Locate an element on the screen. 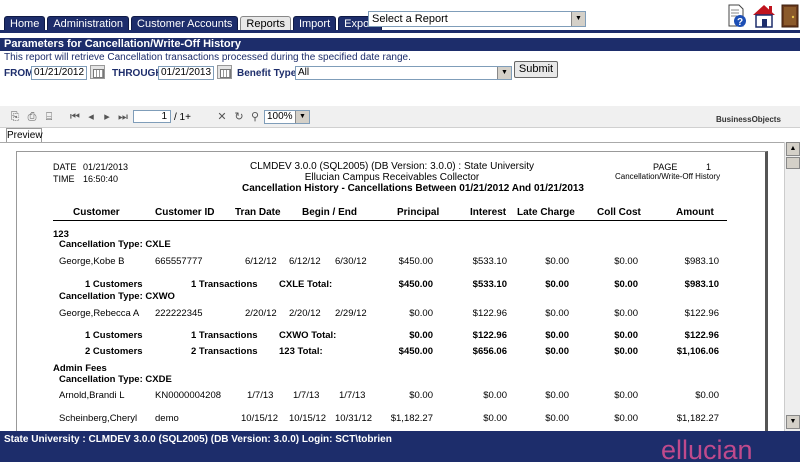 The image size is (800, 465). refresh-icon: ↻ is located at coordinates (239, 117).